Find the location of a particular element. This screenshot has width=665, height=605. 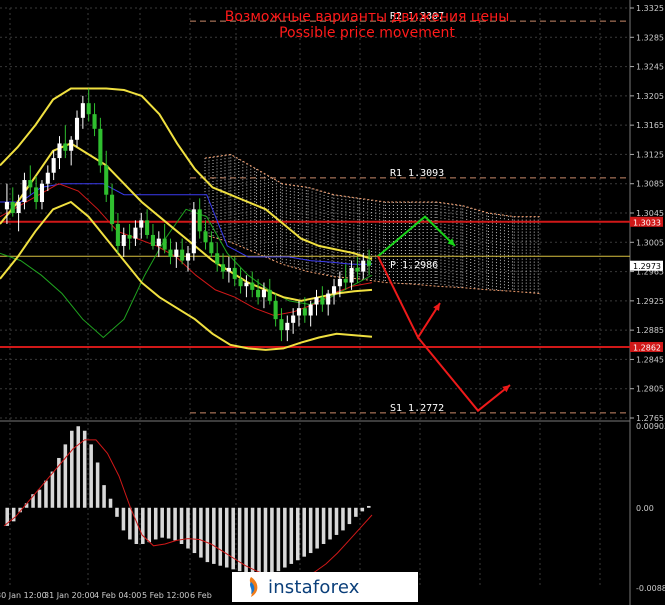

price-tick-label: 1.2885 is located at coordinates (650, 330).